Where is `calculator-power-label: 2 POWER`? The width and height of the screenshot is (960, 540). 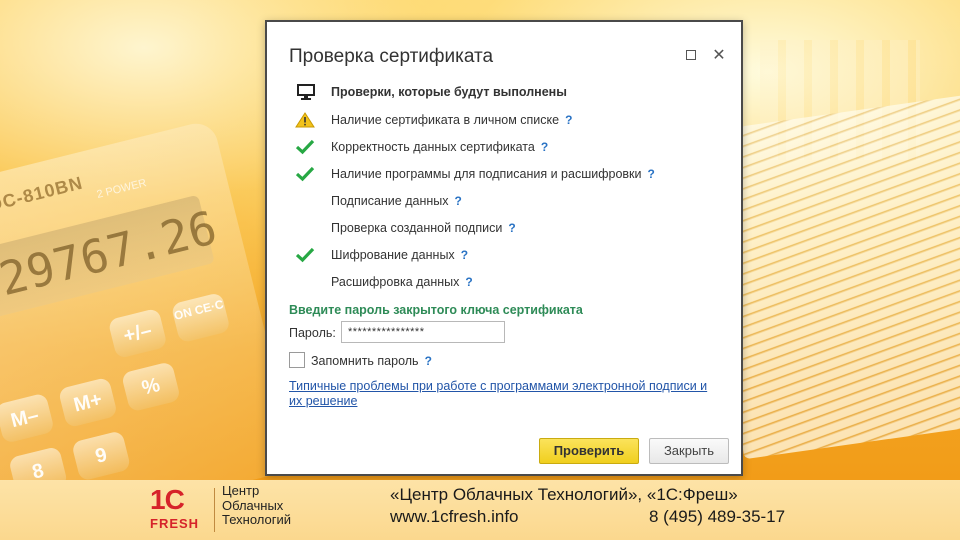 calculator-power-label: 2 POWER is located at coordinates (121, 189).